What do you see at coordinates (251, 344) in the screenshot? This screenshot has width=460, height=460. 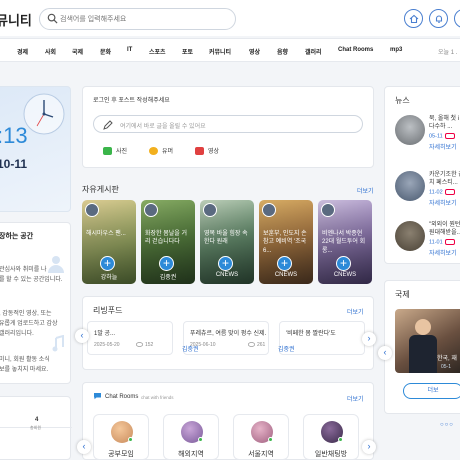 I see `eye-icon` at bounding box center [251, 344].